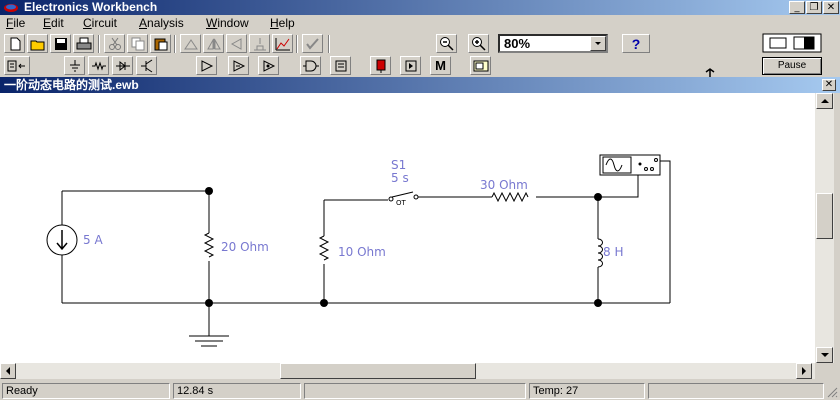 The image size is (840, 400). Describe the element at coordinates (829, 85) in the screenshot. I see `document-close-button: ✕` at that location.